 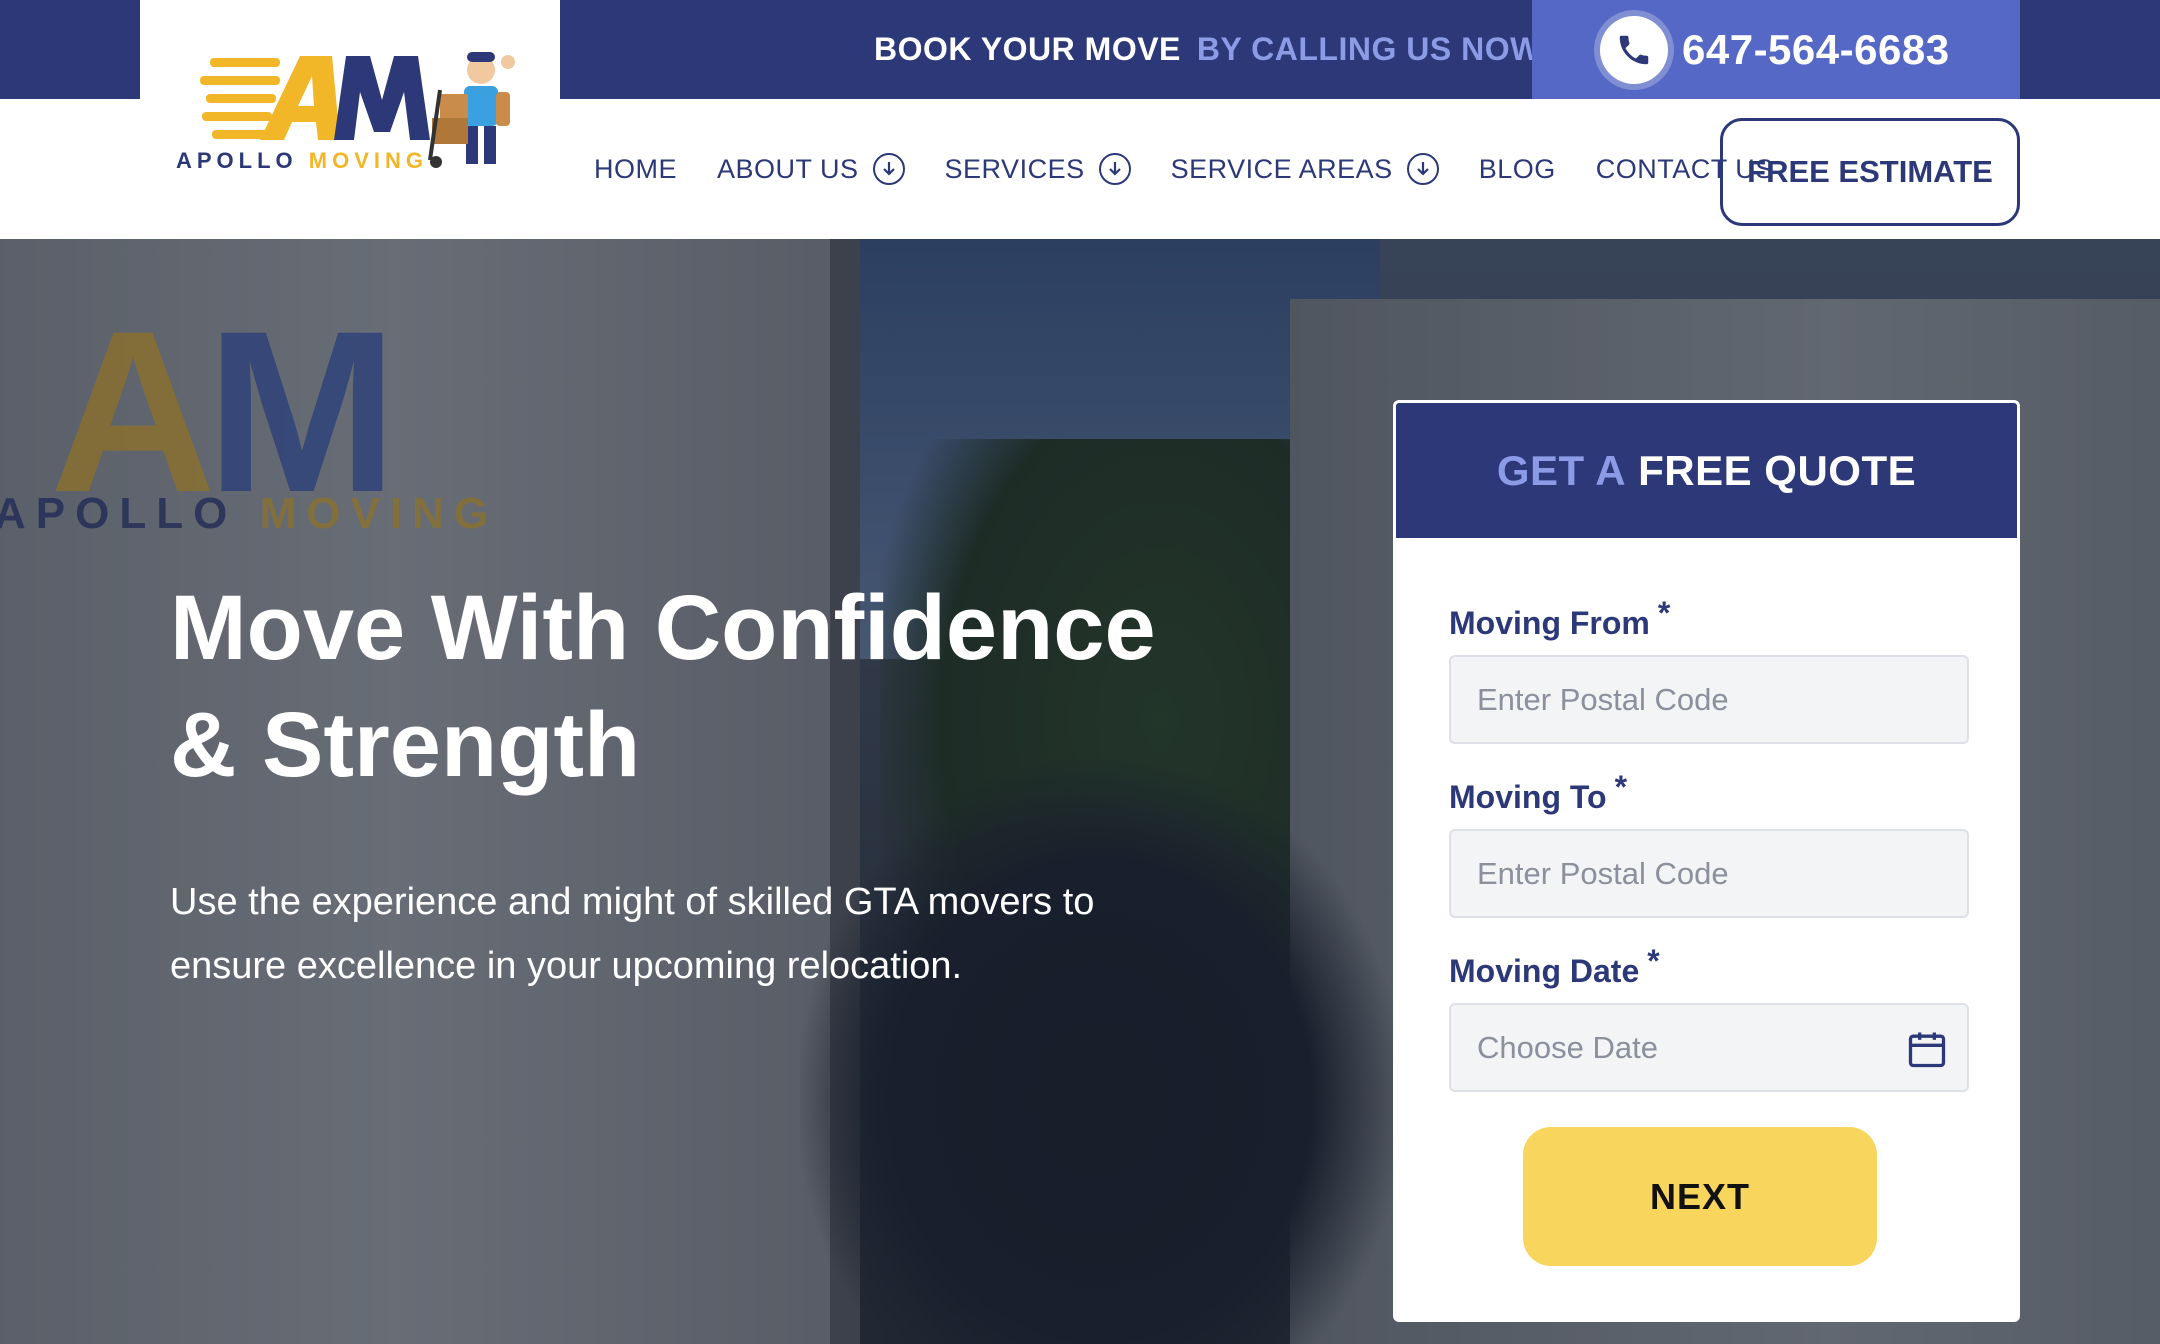 What do you see at coordinates (368, 160) in the screenshot?
I see `logo-word-moving: MOVING` at bounding box center [368, 160].